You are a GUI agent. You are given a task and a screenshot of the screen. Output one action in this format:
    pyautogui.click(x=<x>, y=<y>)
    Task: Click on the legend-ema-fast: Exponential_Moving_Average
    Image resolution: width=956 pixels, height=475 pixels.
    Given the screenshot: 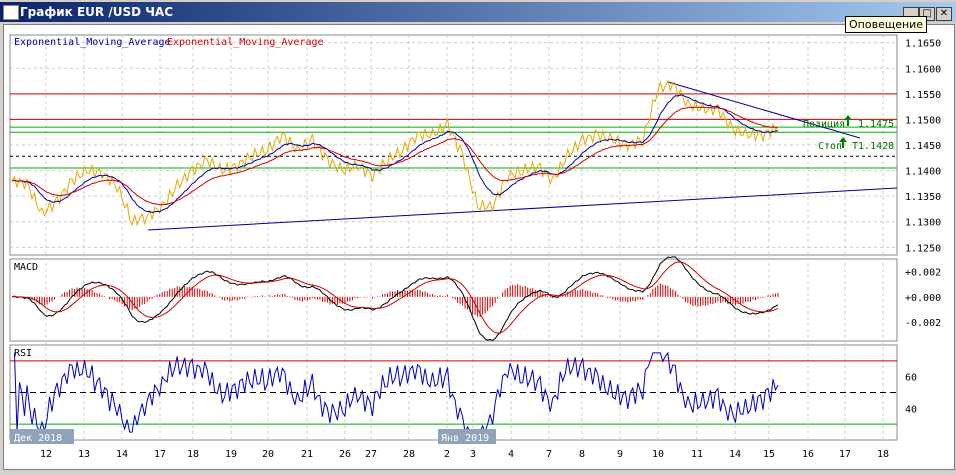 What is the action you would take?
    pyautogui.click(x=92, y=42)
    